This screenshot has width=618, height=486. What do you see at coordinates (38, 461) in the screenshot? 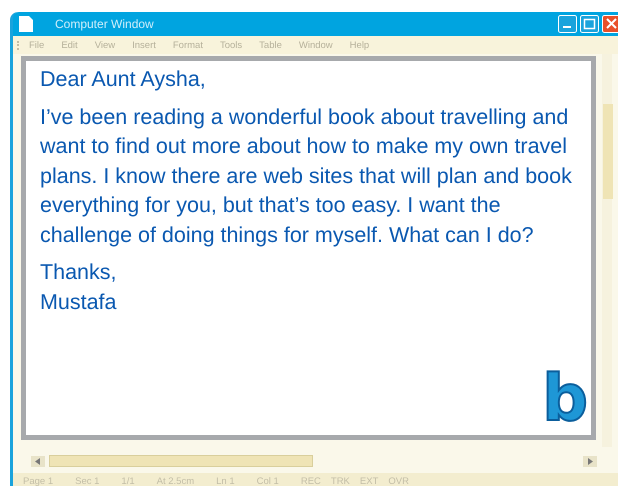
I see `scroll-left-button` at bounding box center [38, 461].